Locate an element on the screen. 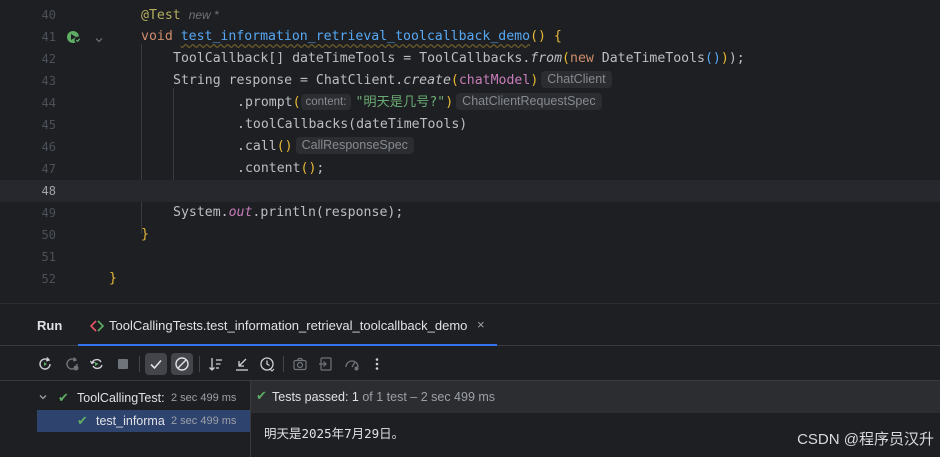  rerun-icon is located at coordinates (45, 364).